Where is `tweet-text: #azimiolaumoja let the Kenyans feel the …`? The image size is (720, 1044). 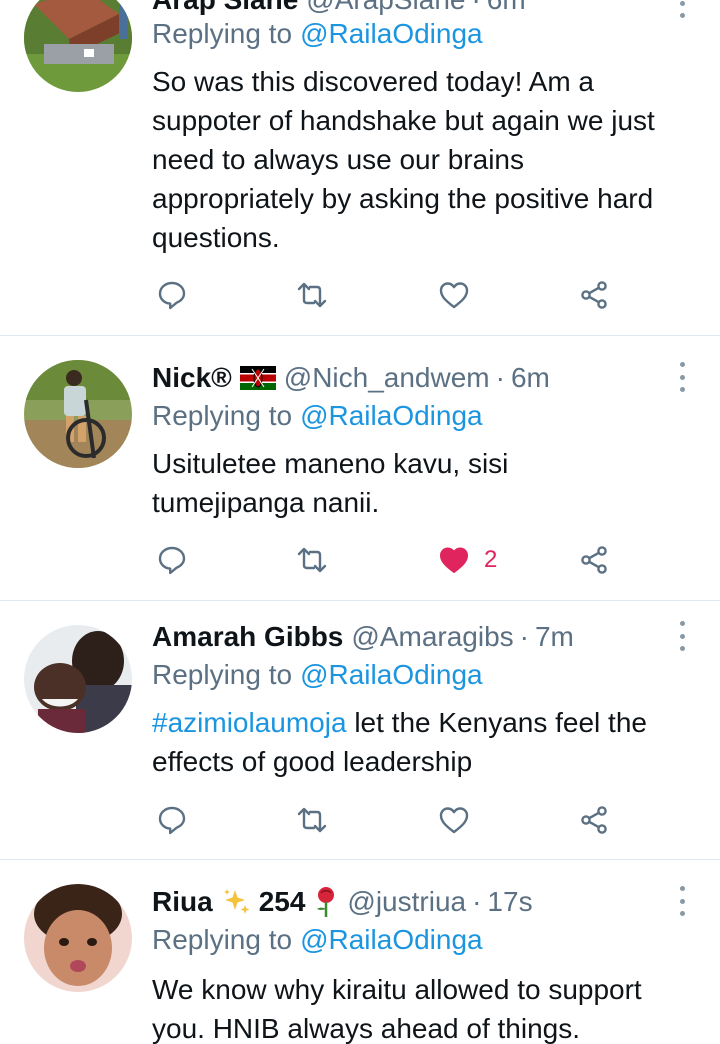 tweet-text: #azimiolaumoja let the Kenyans feel the … is located at coordinates (426, 742).